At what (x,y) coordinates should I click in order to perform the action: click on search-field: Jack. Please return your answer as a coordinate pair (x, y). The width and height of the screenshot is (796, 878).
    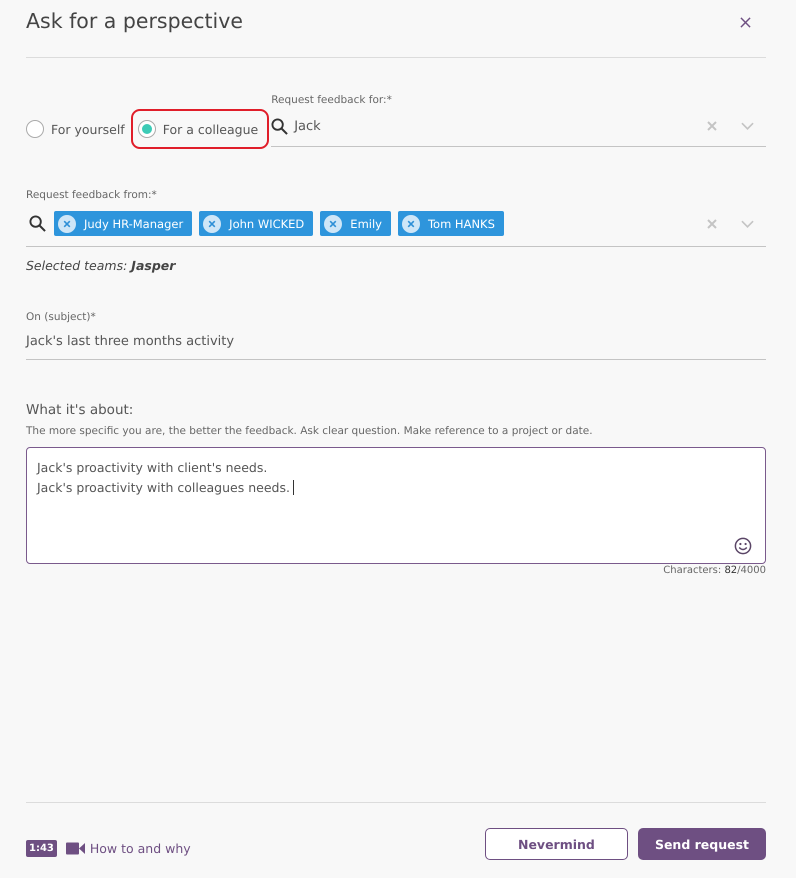
    Looking at the image, I should click on (518, 126).